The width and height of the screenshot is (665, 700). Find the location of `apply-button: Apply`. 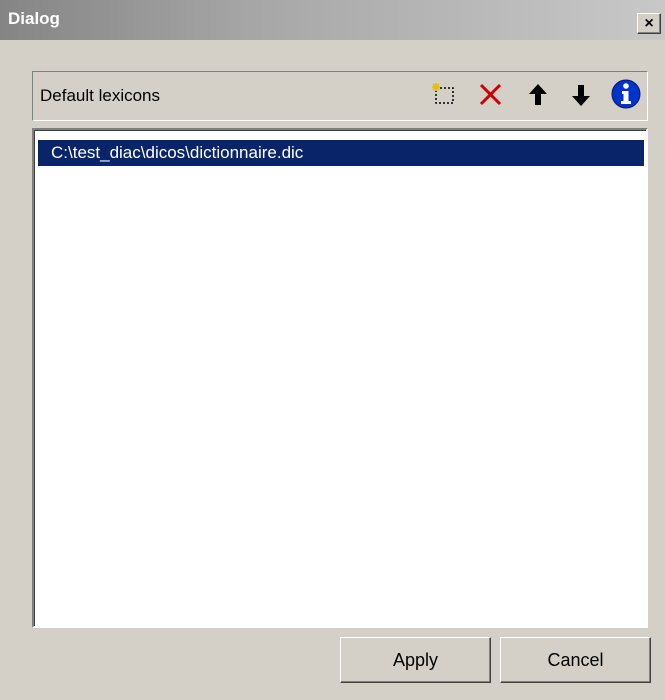

apply-button: Apply is located at coordinates (415, 660).